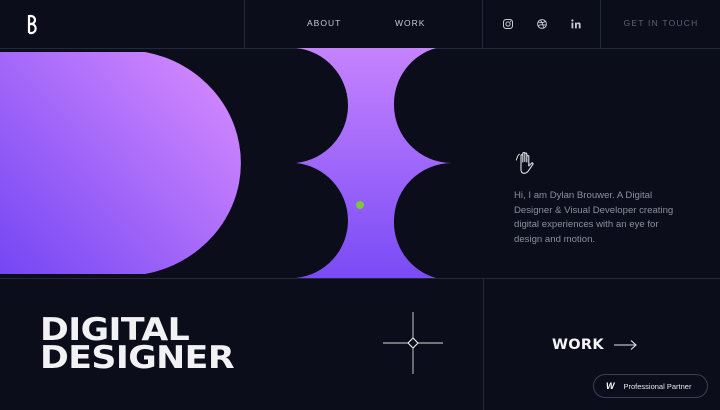 The image size is (720, 410). Describe the element at coordinates (508, 23) in the screenshot. I see `instagram-icon` at that location.